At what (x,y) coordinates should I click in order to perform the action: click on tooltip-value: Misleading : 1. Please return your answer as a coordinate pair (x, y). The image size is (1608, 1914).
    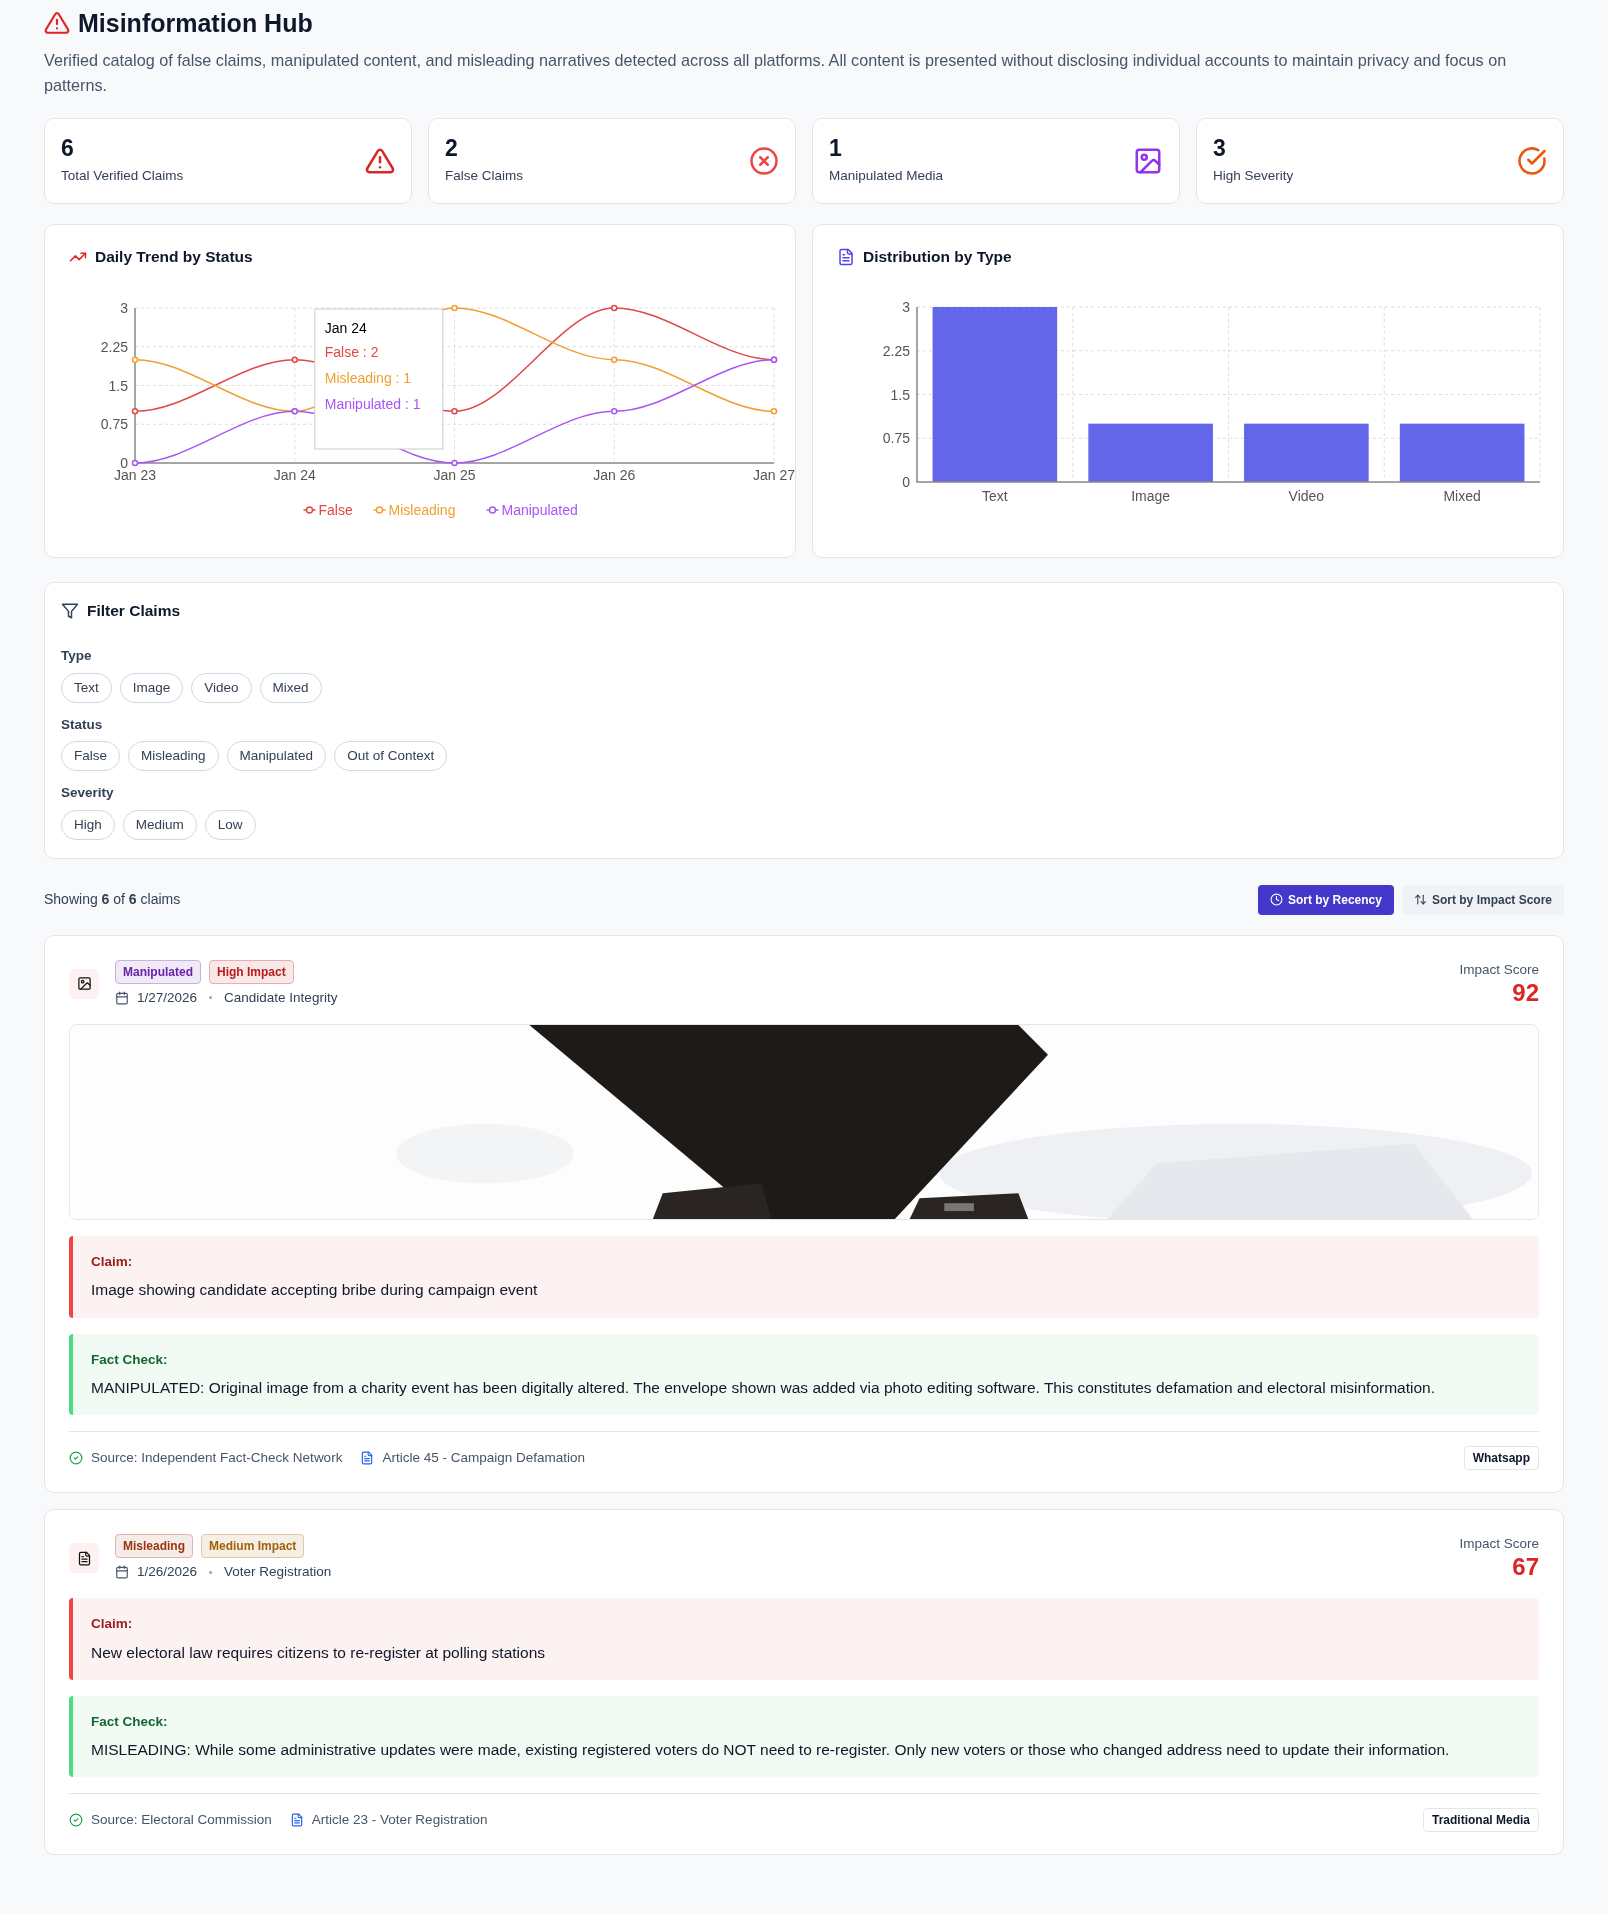
    Looking at the image, I should click on (368, 378).